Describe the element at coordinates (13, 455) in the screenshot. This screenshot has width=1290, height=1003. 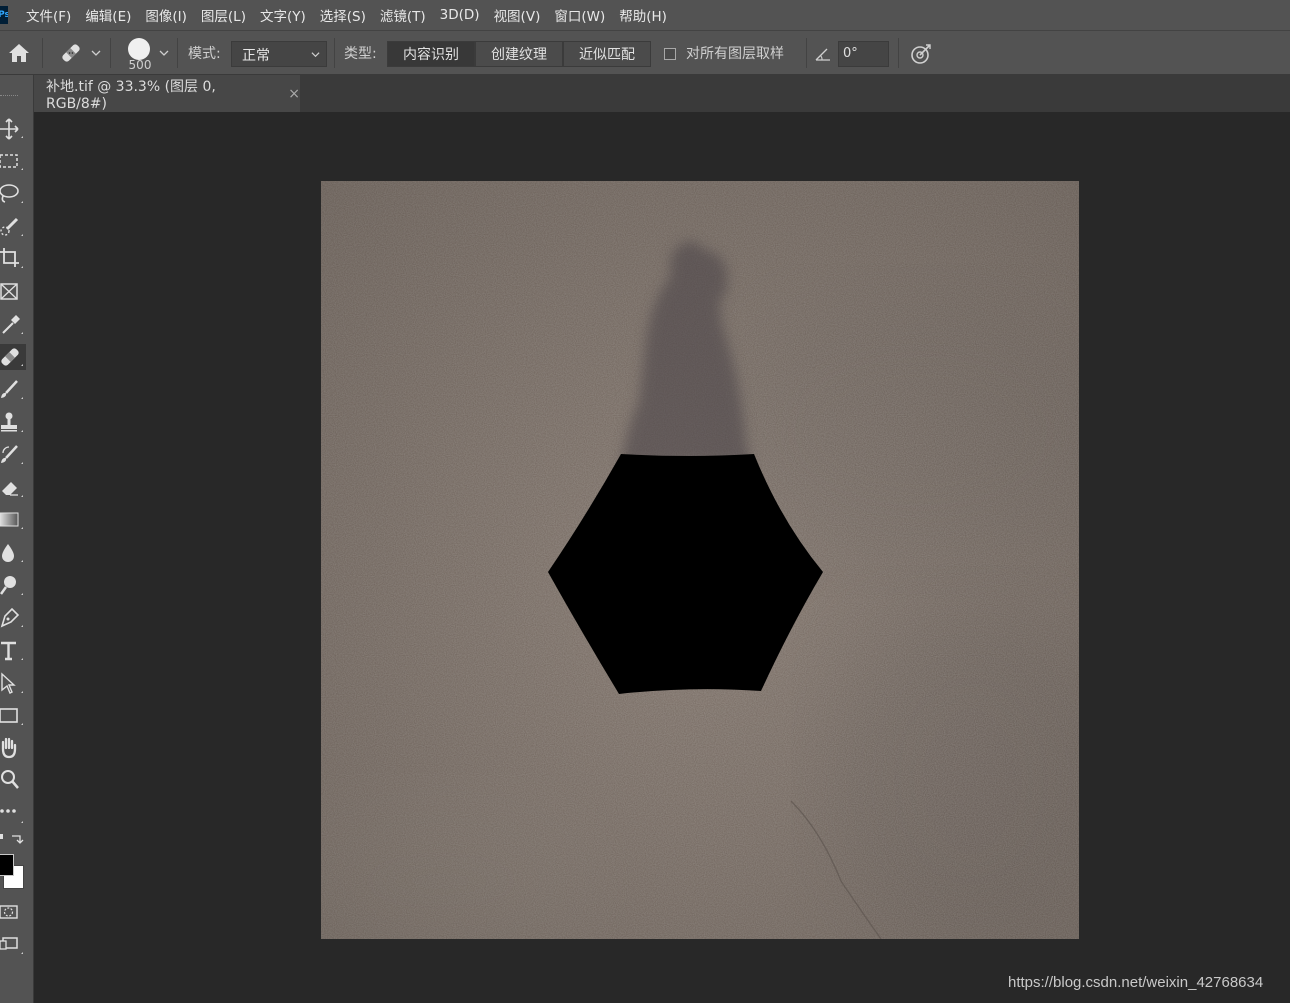
I see `history-brush-icon` at that location.